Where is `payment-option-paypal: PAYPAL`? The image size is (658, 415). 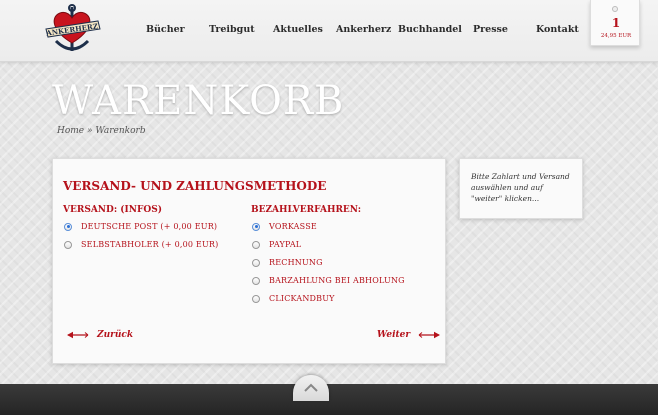 payment-option-paypal: PAYPAL is located at coordinates (276, 244).